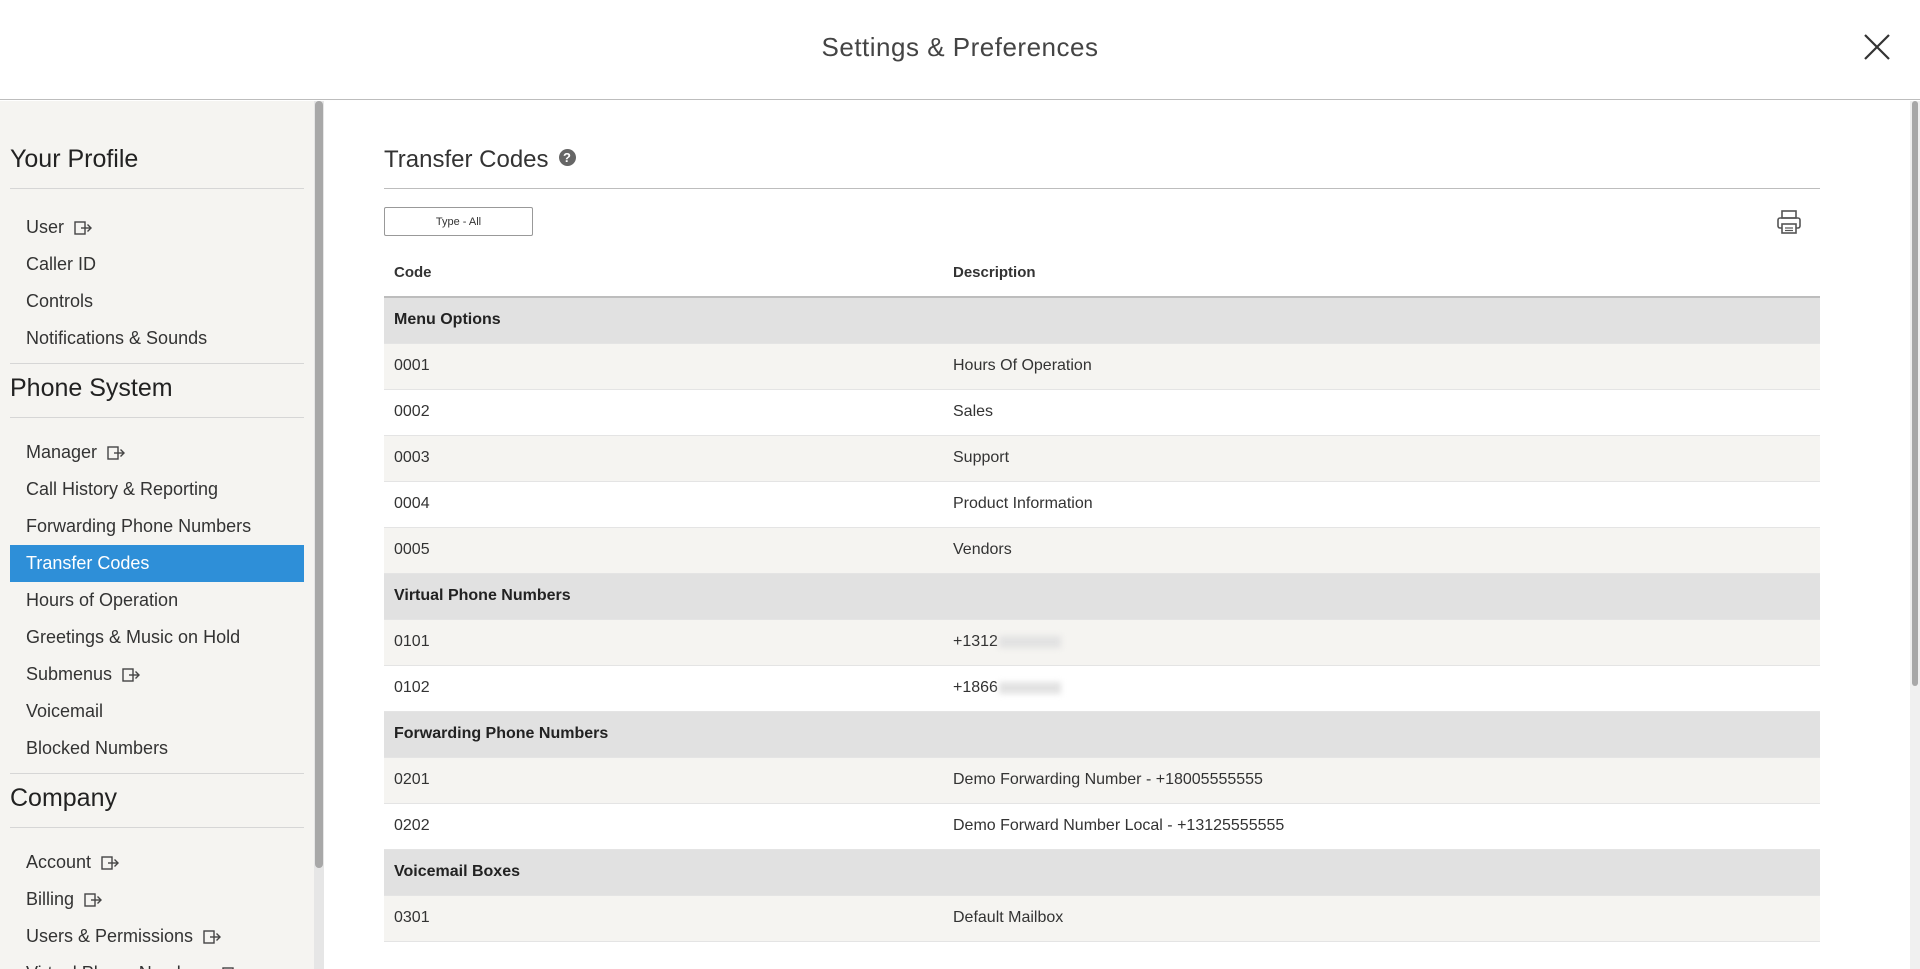  Describe the element at coordinates (157, 301) in the screenshot. I see `sidebar-item-controls: Controls` at that location.